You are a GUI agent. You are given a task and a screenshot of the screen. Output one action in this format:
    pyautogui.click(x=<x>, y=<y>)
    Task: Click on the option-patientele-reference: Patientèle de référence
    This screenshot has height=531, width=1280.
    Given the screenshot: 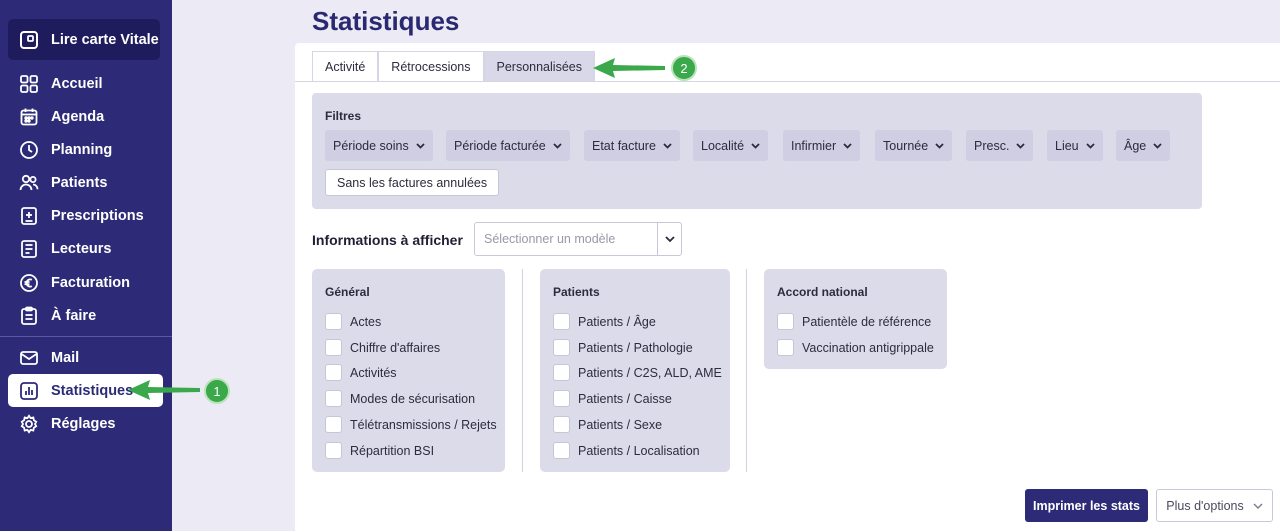 What is the action you would take?
    pyautogui.click(x=854, y=321)
    